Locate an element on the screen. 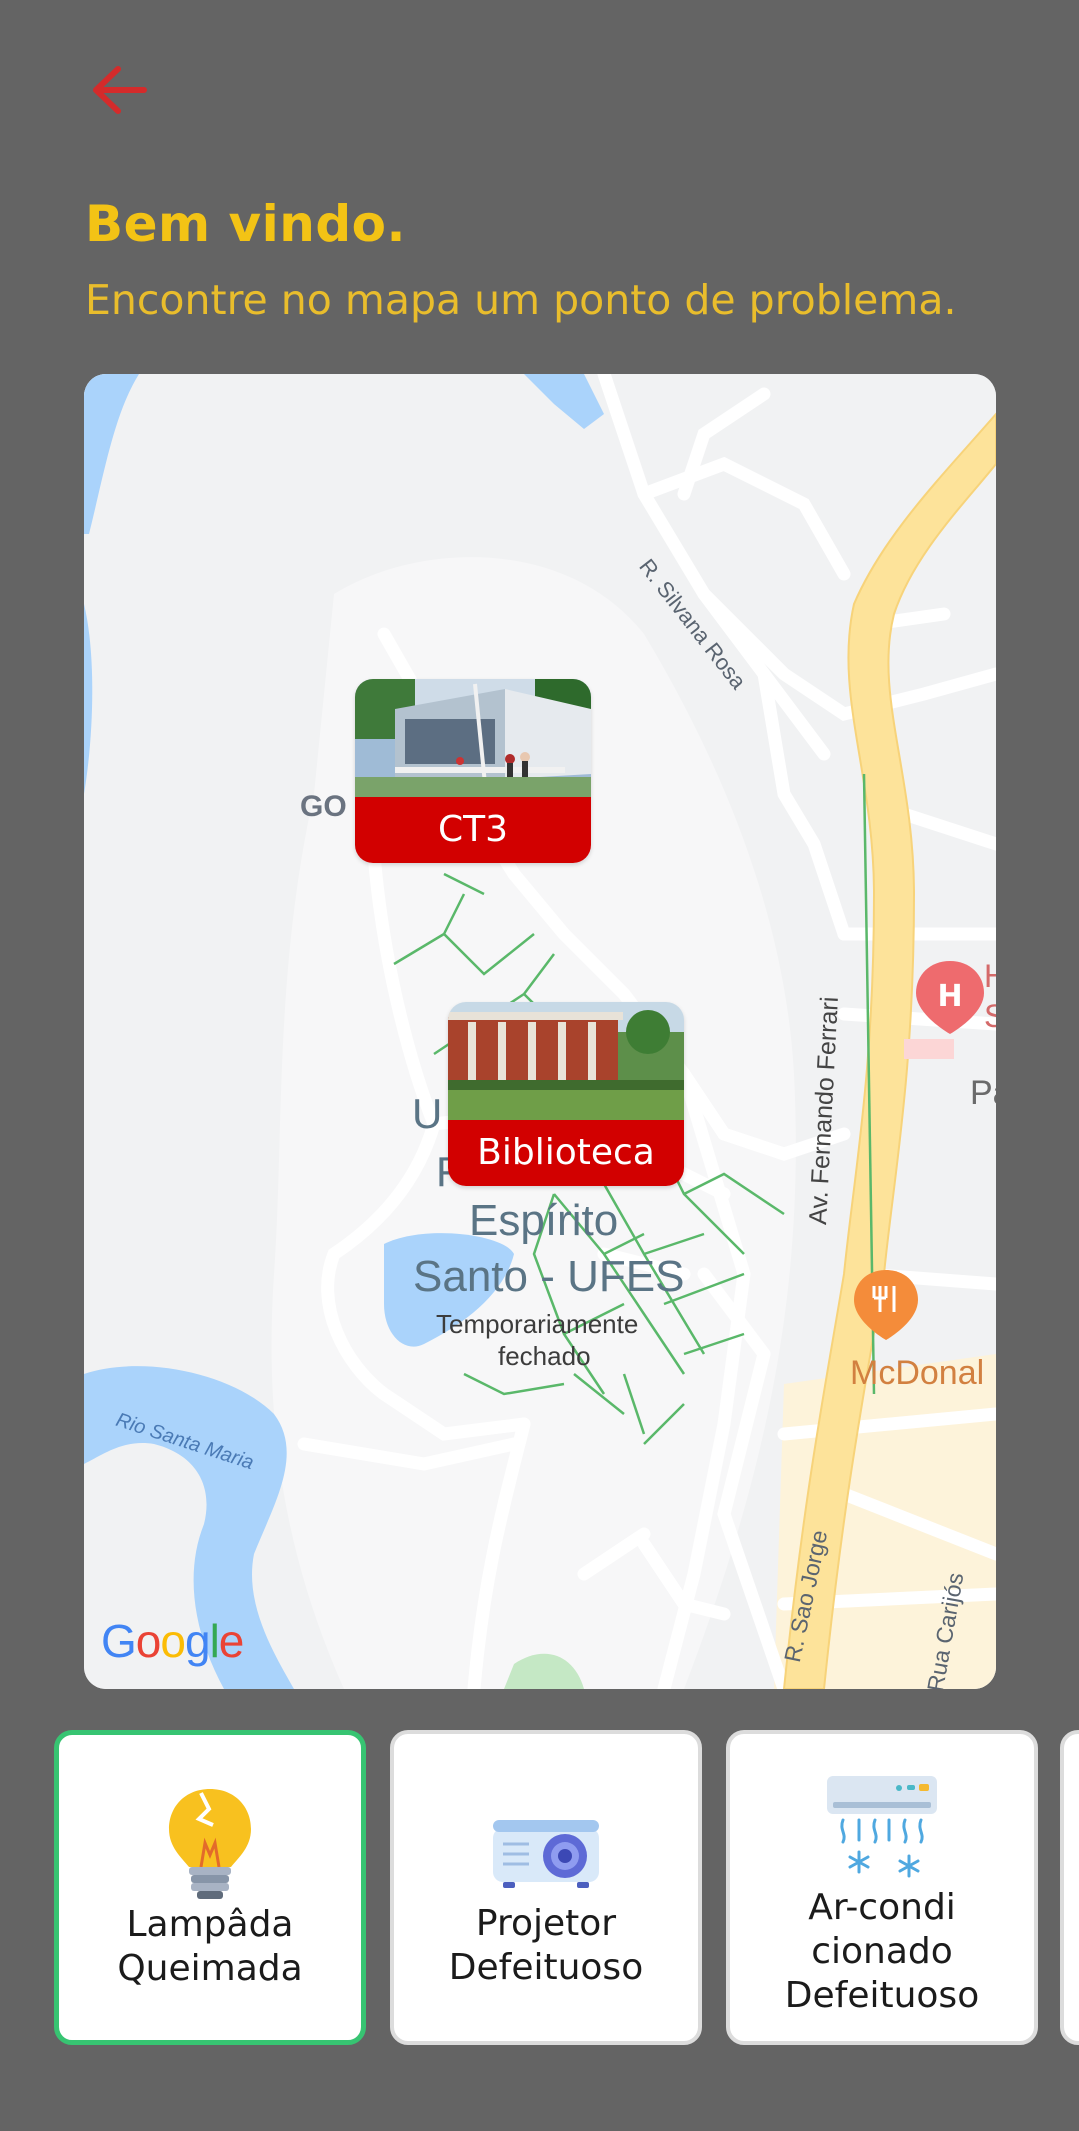  place-label-univ-4: Santo - UFES is located at coordinates (549, 1276).